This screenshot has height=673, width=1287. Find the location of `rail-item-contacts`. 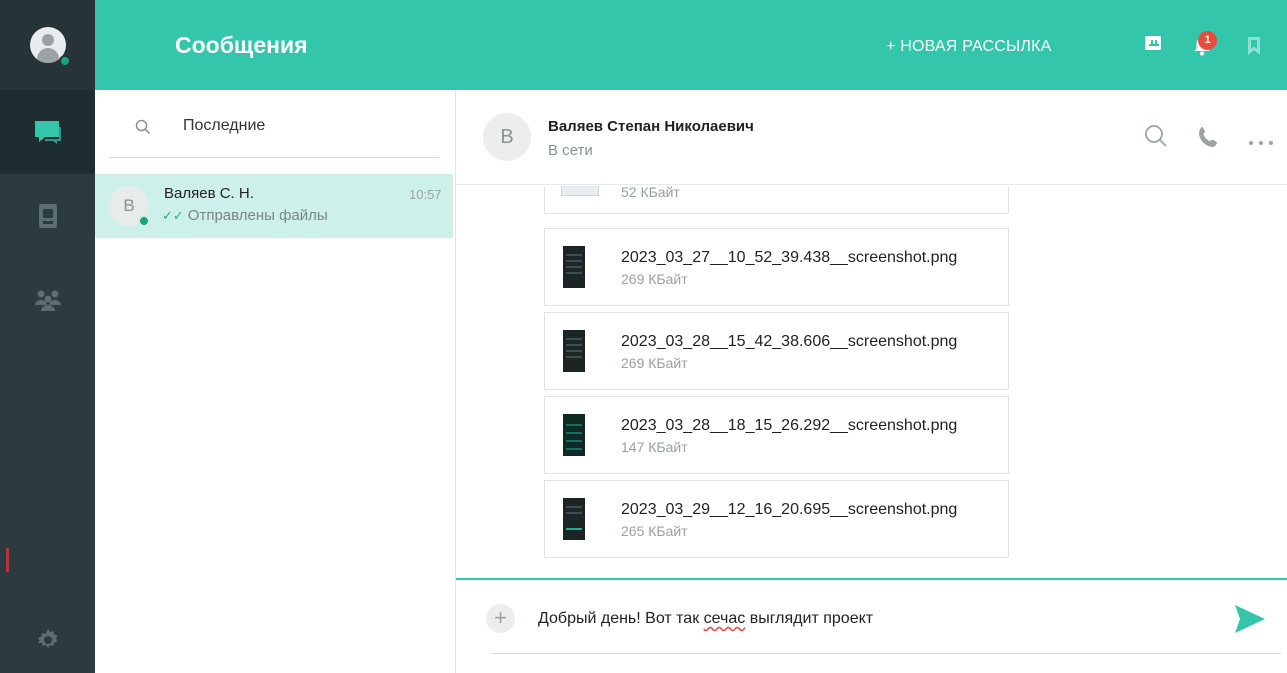

rail-item-contacts is located at coordinates (47, 216).